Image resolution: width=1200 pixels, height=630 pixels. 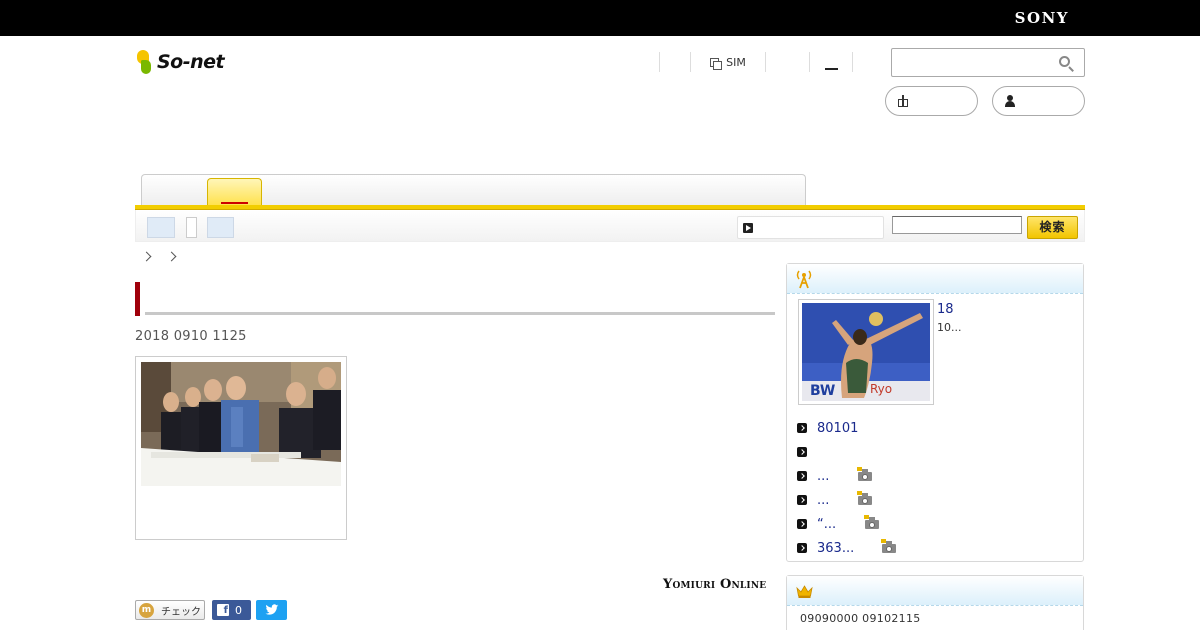 What do you see at coordinates (973, 62) in the screenshot?
I see `header-search-input` at bounding box center [973, 62].